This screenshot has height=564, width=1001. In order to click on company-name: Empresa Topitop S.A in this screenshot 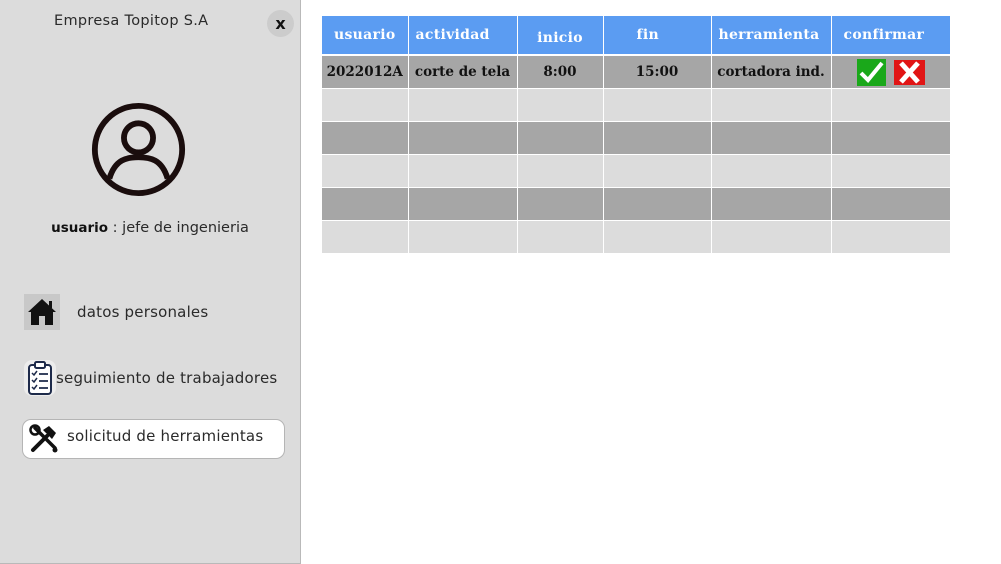, I will do `click(131, 21)`.